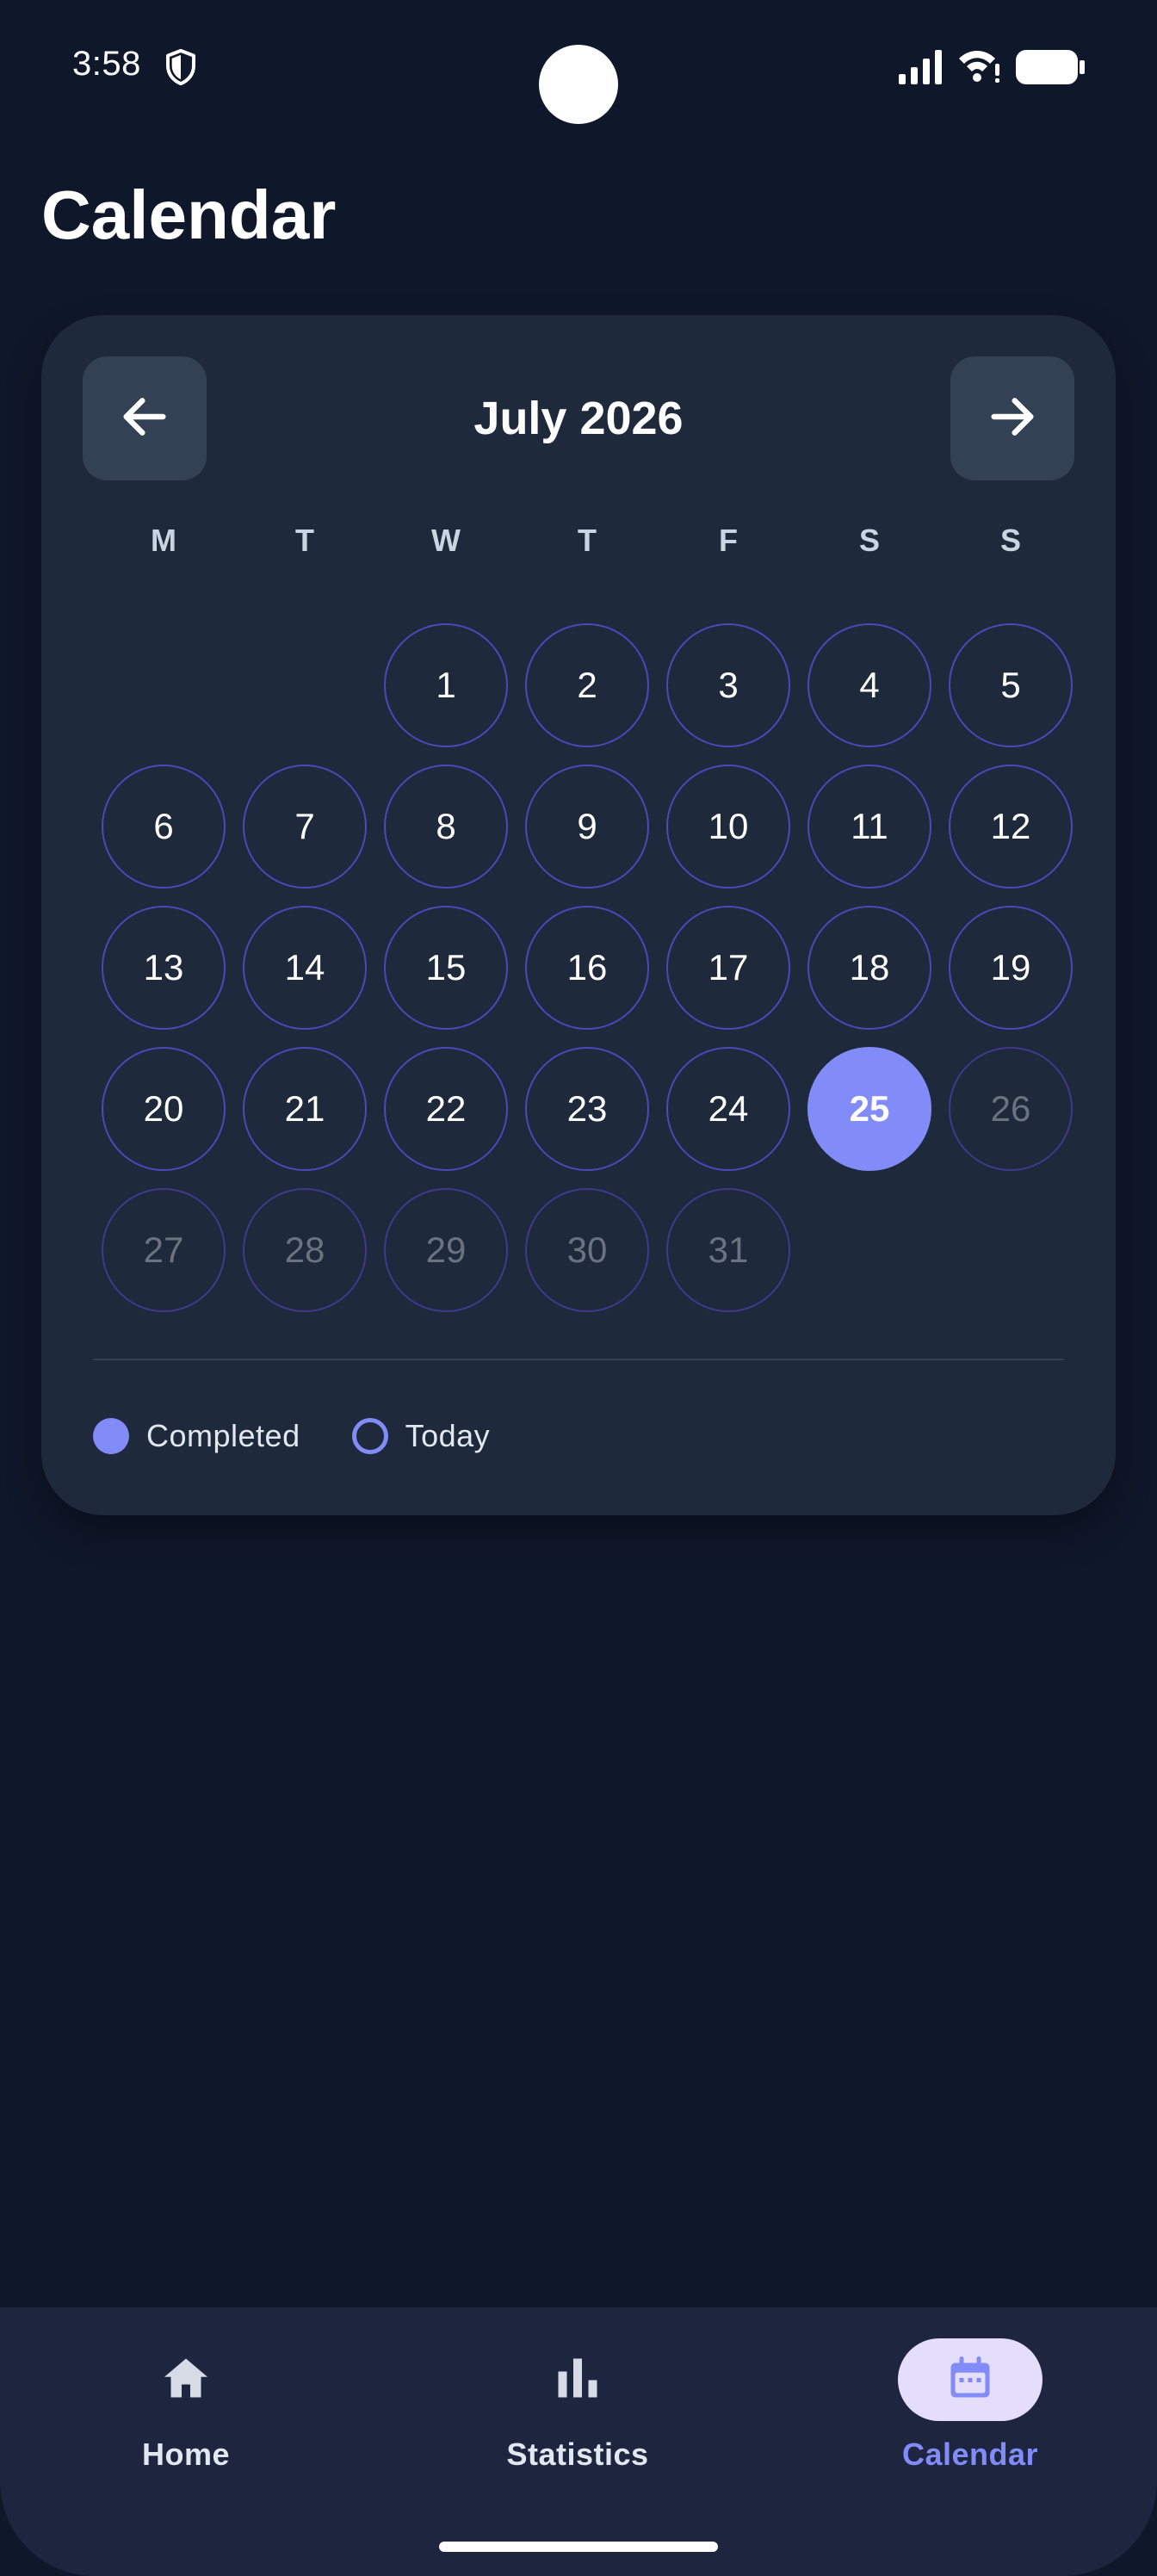  I want to click on day-button: 23, so click(587, 1109).